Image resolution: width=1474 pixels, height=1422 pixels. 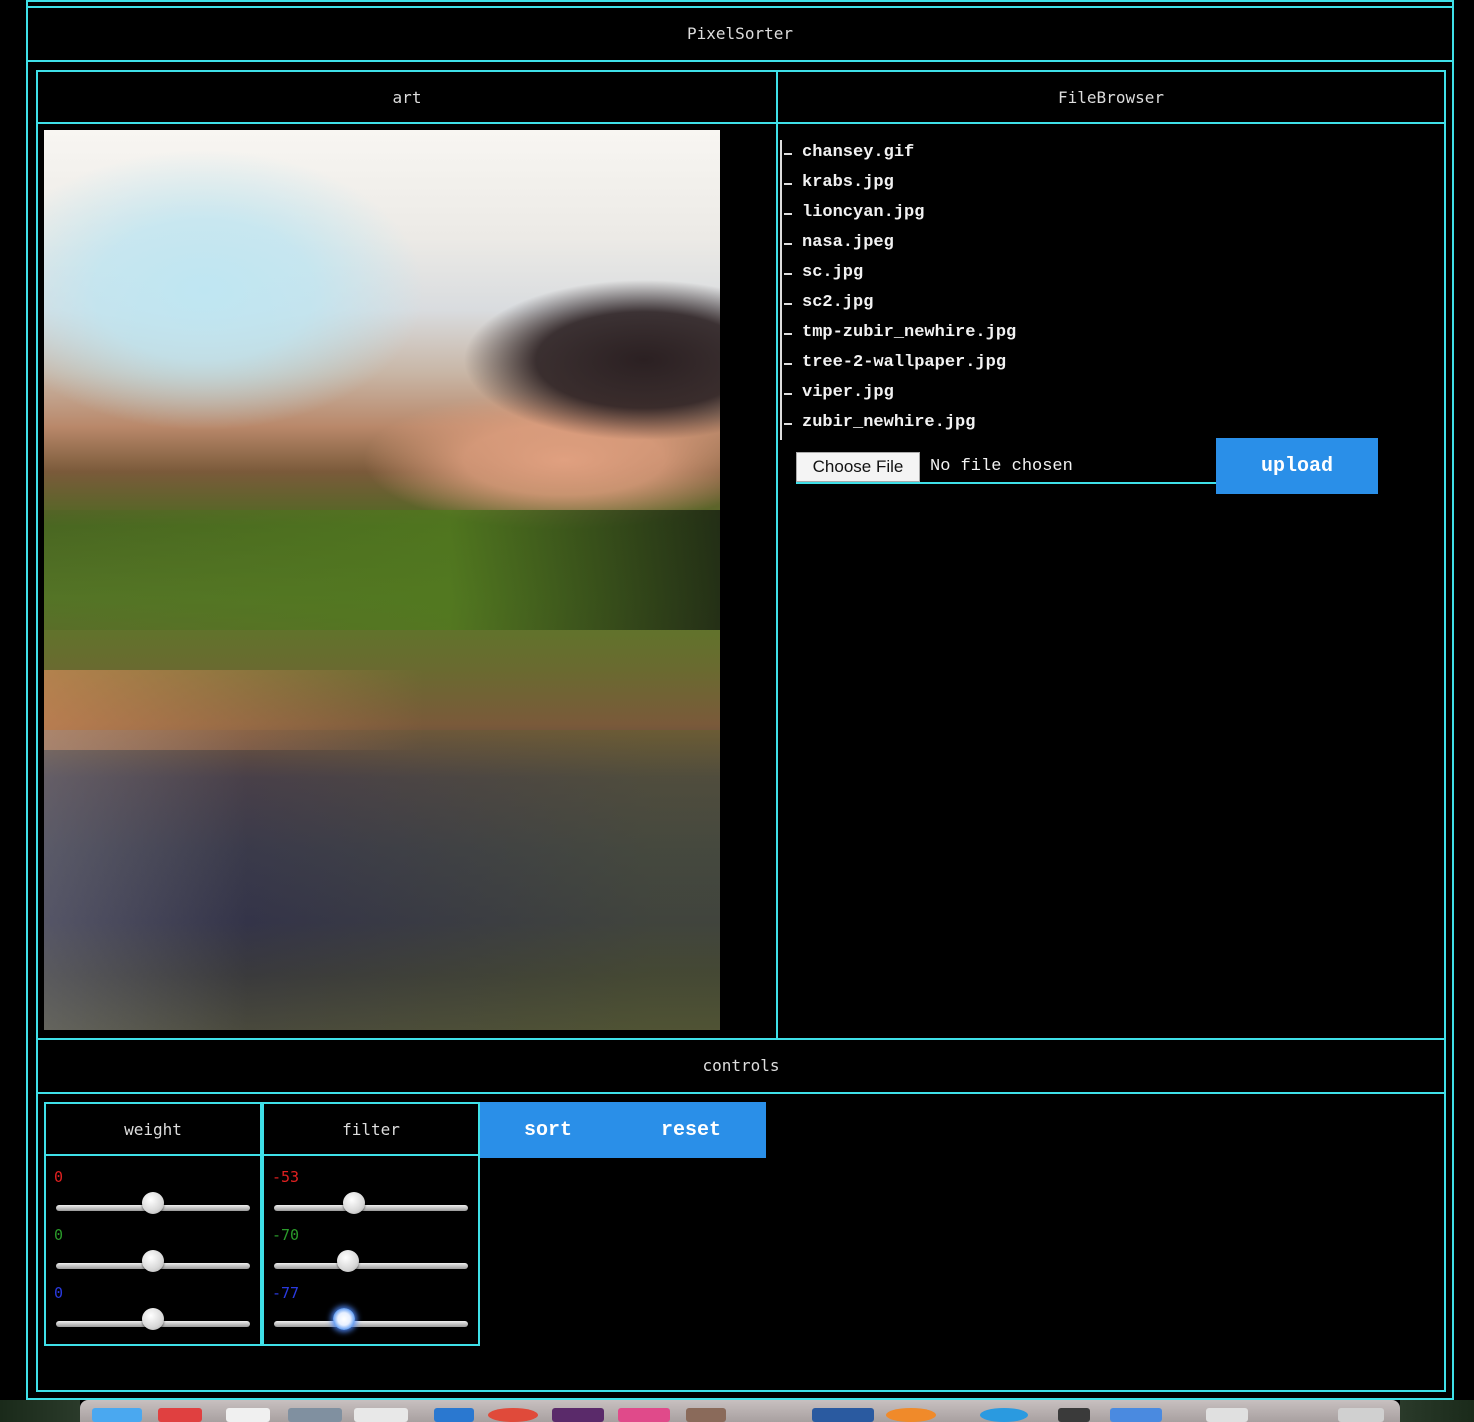 I want to click on textedit-icon, so click(x=381, y=1415).